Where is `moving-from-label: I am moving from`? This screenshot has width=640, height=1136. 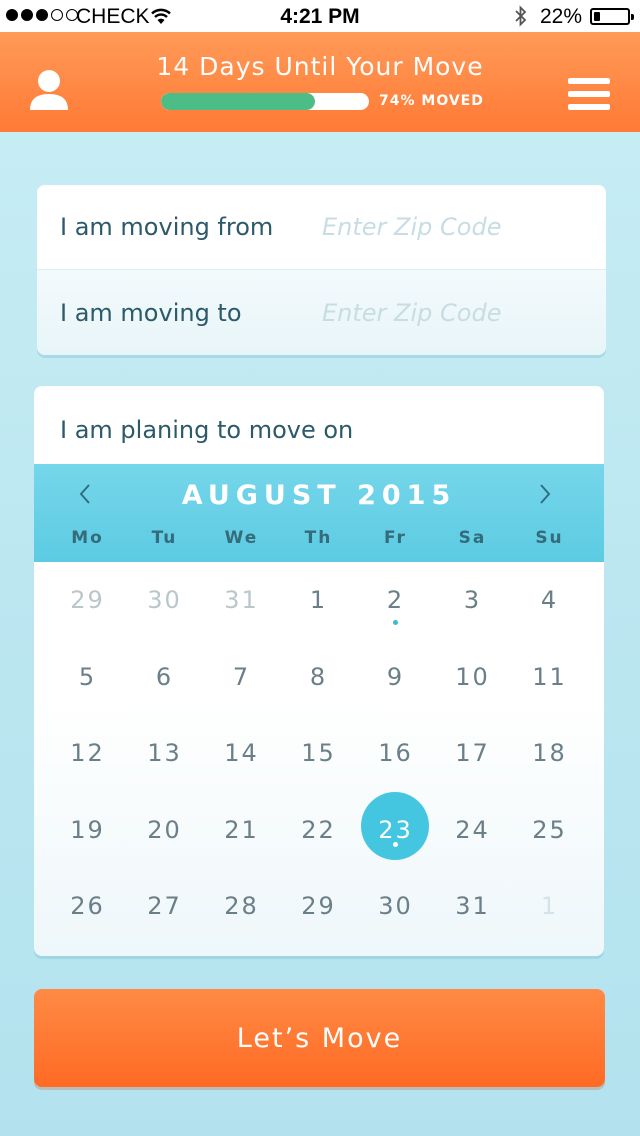 moving-from-label: I am moving from is located at coordinates (167, 227).